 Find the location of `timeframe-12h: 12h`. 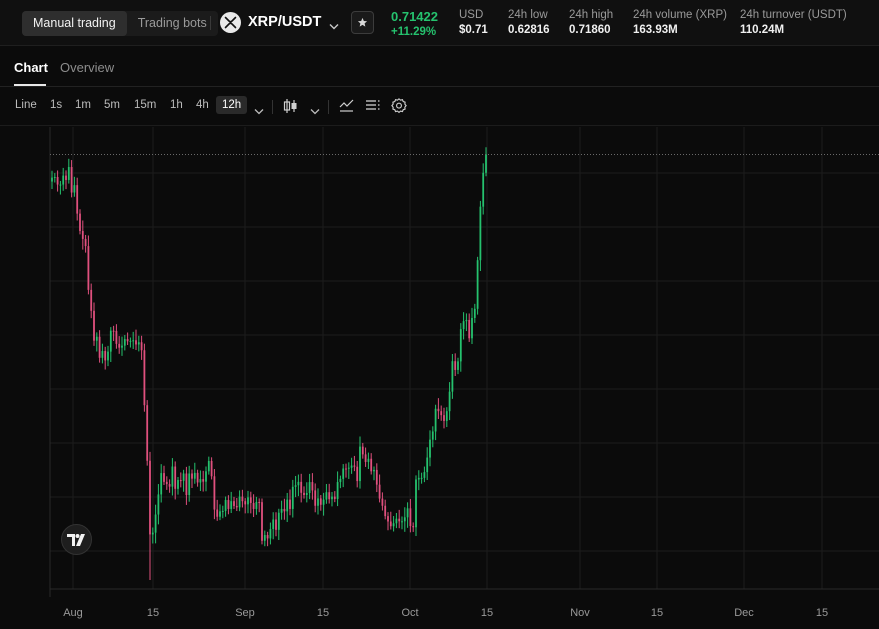

timeframe-12h: 12h is located at coordinates (232, 105).